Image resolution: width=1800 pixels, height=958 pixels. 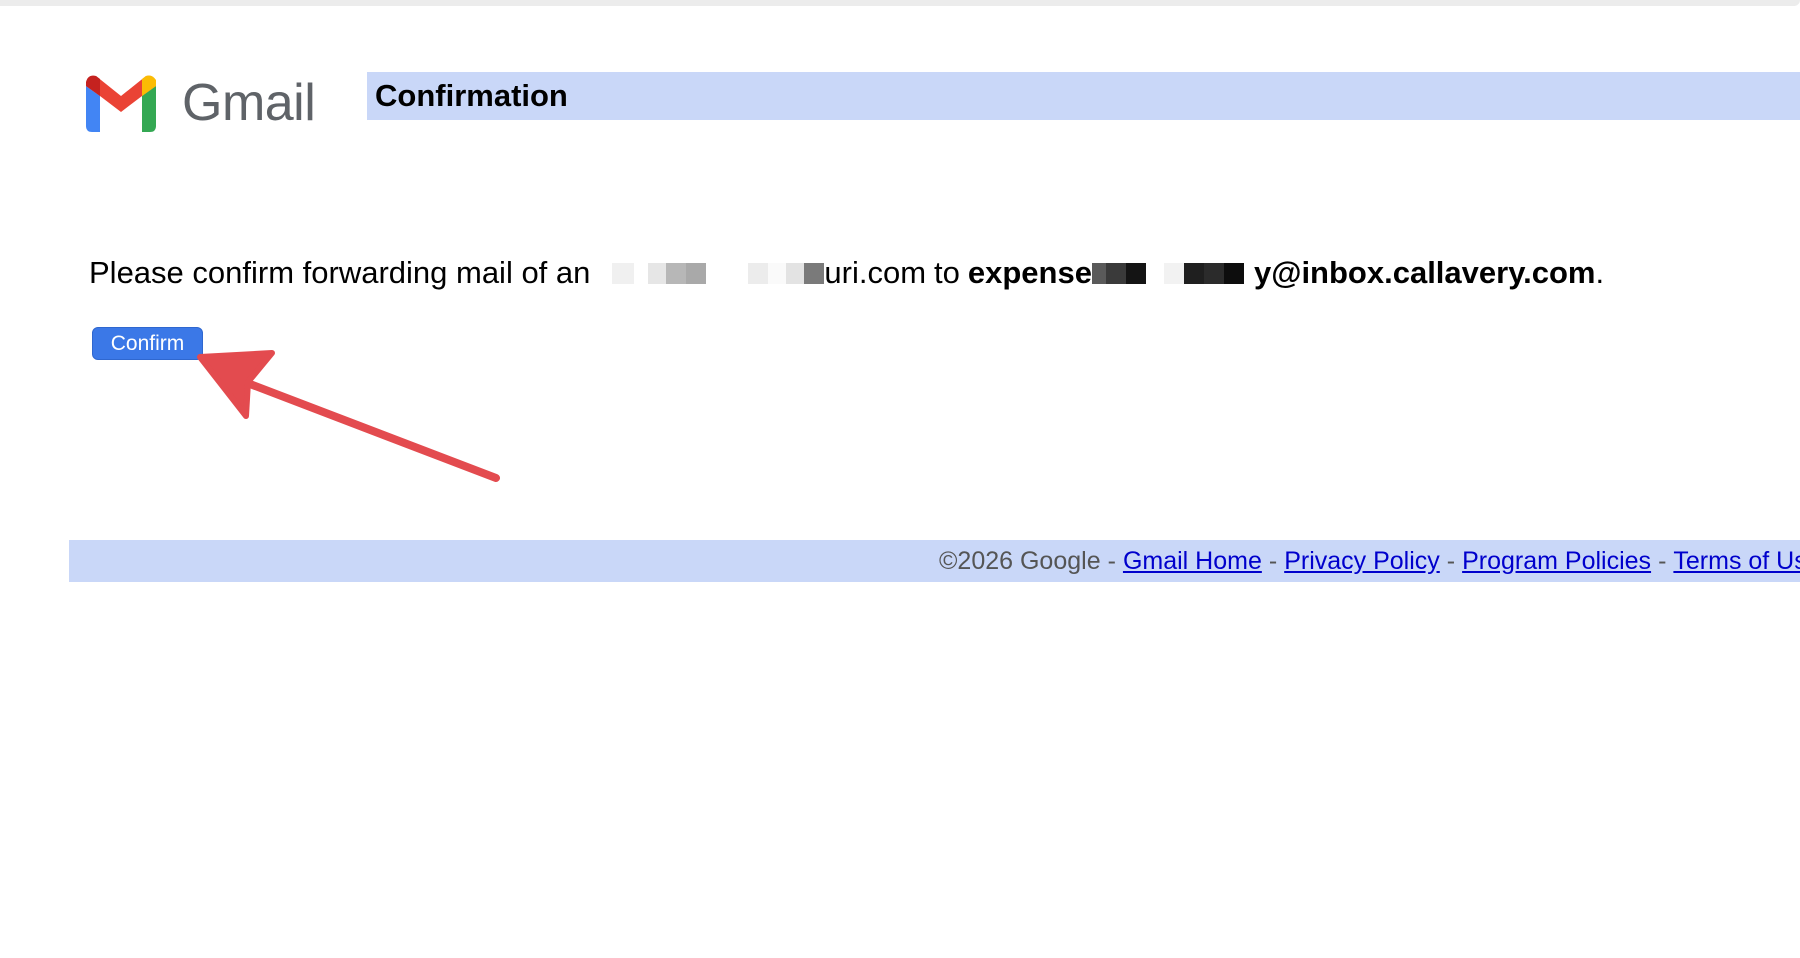 What do you see at coordinates (1167, 273) in the screenshot?
I see `redacted-target-address` at bounding box center [1167, 273].